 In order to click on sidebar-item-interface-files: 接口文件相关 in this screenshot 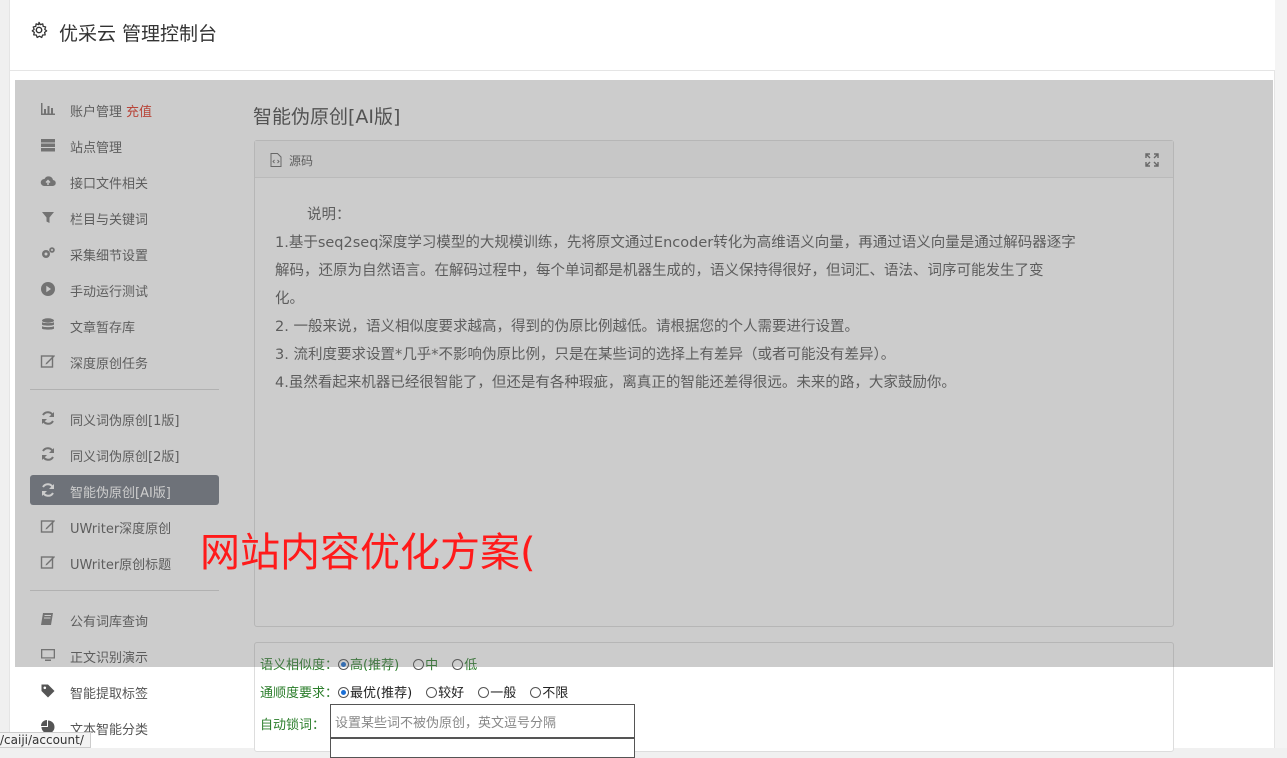, I will do `click(124, 181)`.